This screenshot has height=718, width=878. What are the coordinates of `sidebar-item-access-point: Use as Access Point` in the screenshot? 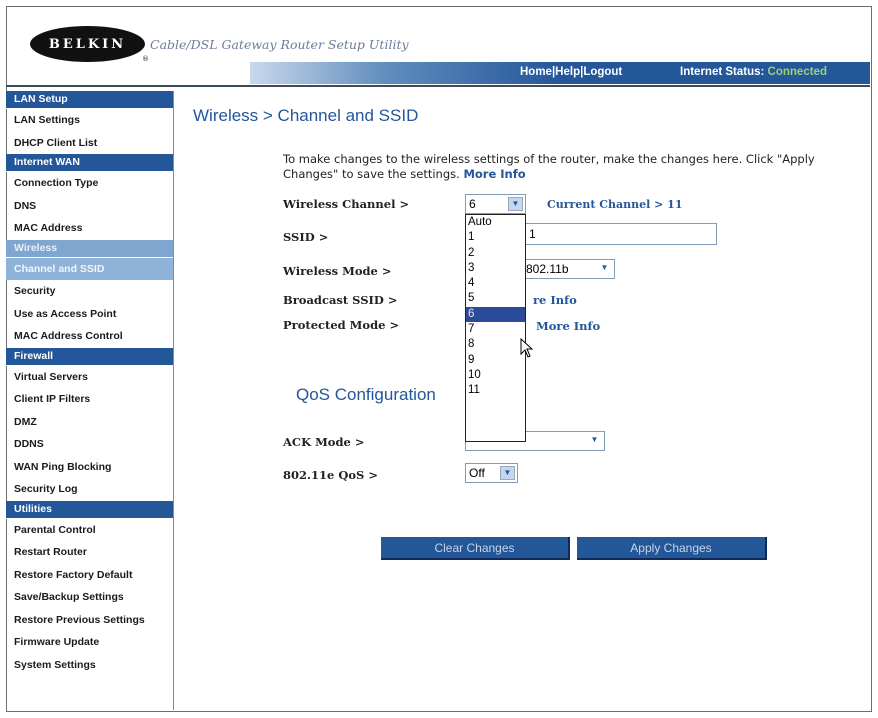 It's located at (89, 314).